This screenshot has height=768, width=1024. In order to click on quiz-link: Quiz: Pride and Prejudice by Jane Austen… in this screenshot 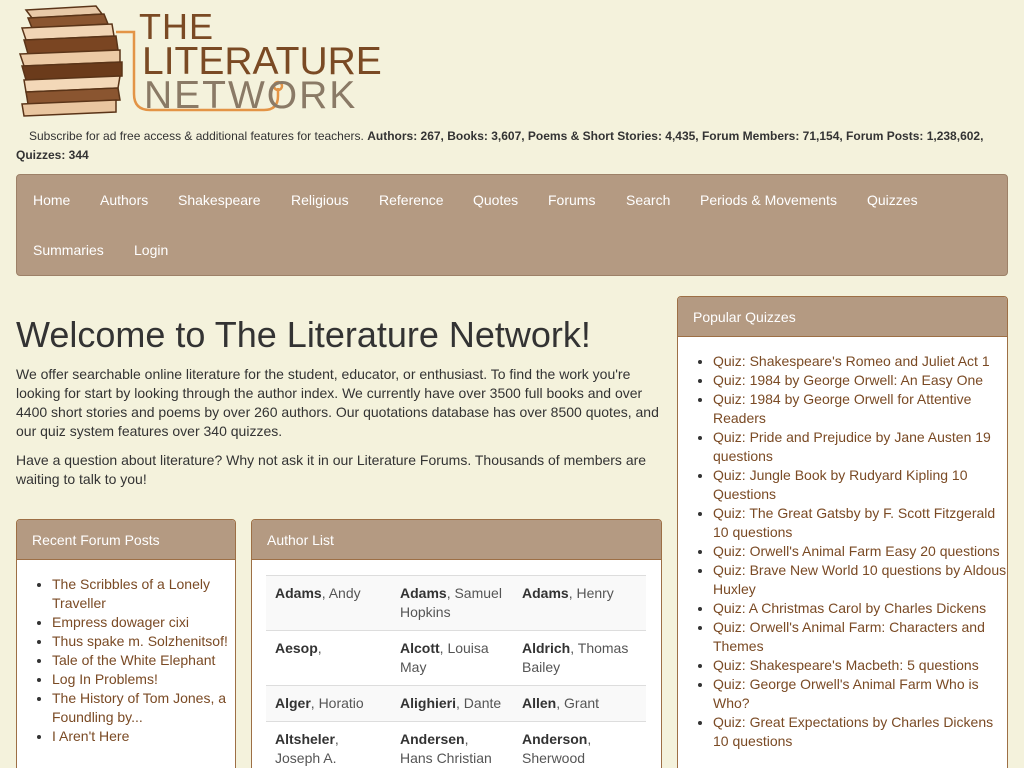, I will do `click(852, 446)`.